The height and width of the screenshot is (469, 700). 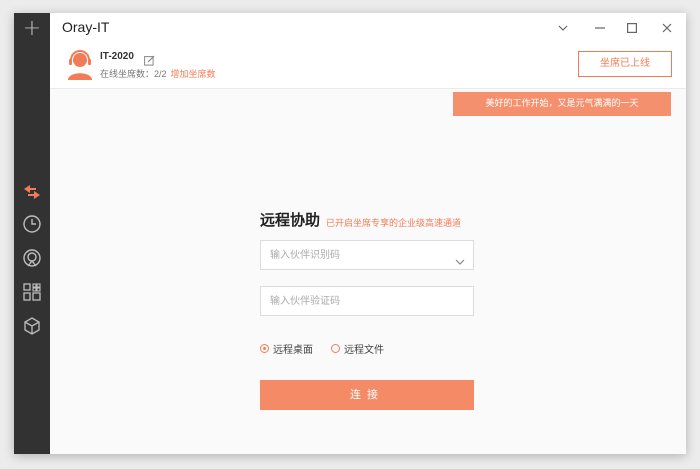 What do you see at coordinates (600, 28) in the screenshot?
I see `minimize-icon` at bounding box center [600, 28].